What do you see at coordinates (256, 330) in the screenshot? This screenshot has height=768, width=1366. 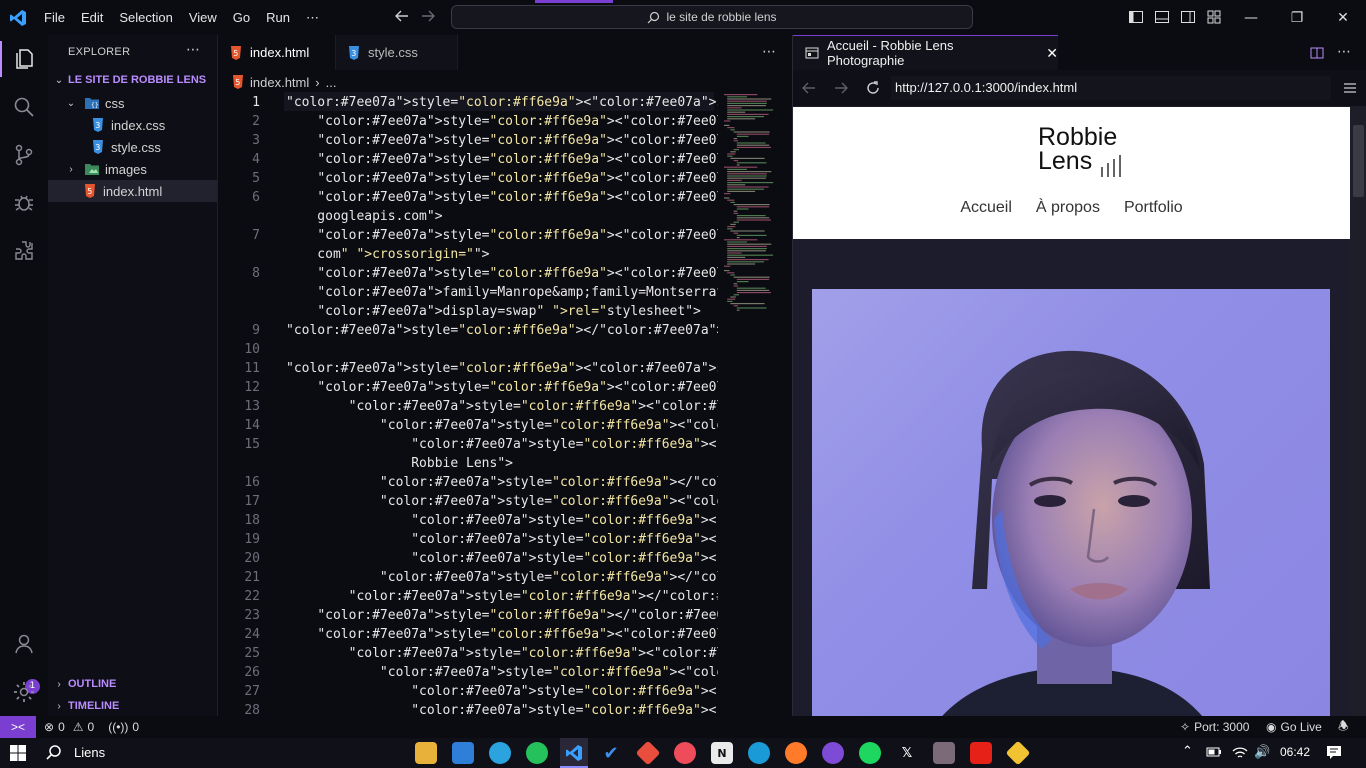 I see `line-number: 9` at bounding box center [256, 330].